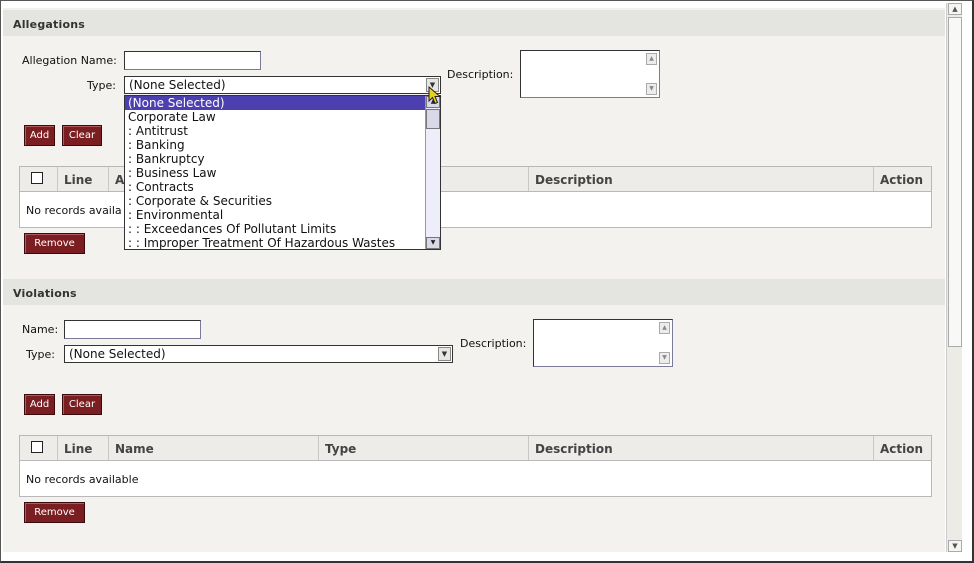 The image size is (974, 563). I want to click on dropdown-scrollbar: ▲ ▼, so click(432, 172).